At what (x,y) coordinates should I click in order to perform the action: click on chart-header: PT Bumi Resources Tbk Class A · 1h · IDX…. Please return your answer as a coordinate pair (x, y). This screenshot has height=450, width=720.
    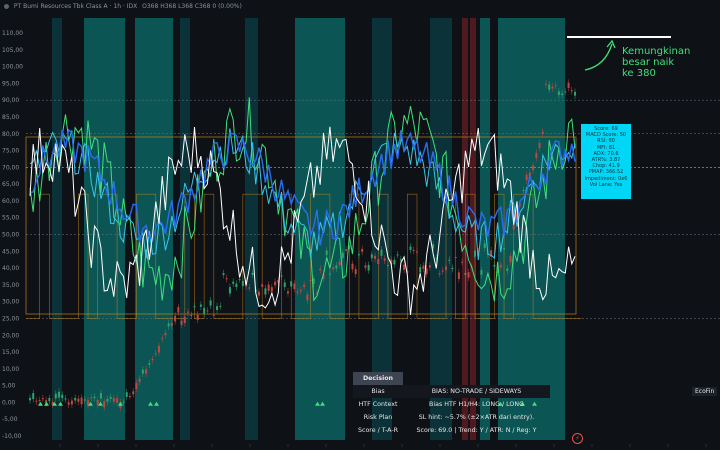
    Looking at the image, I should click on (124, 6).